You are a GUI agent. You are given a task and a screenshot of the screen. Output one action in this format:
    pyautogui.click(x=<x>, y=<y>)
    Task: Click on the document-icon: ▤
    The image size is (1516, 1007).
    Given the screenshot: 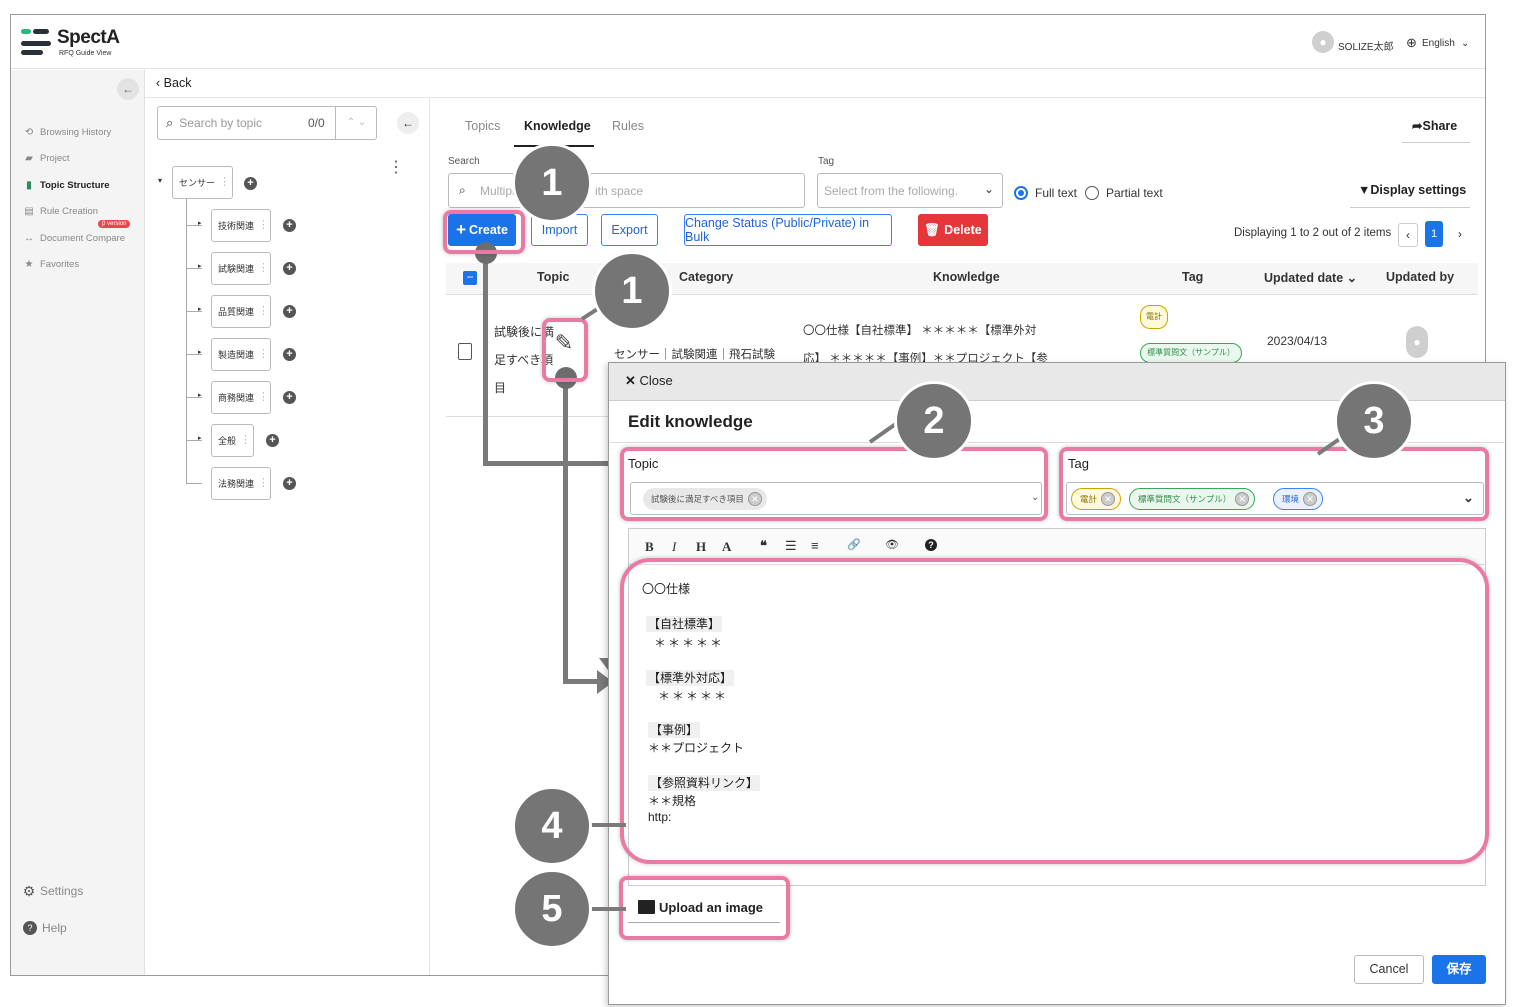 What is the action you would take?
    pyautogui.click(x=29, y=211)
    